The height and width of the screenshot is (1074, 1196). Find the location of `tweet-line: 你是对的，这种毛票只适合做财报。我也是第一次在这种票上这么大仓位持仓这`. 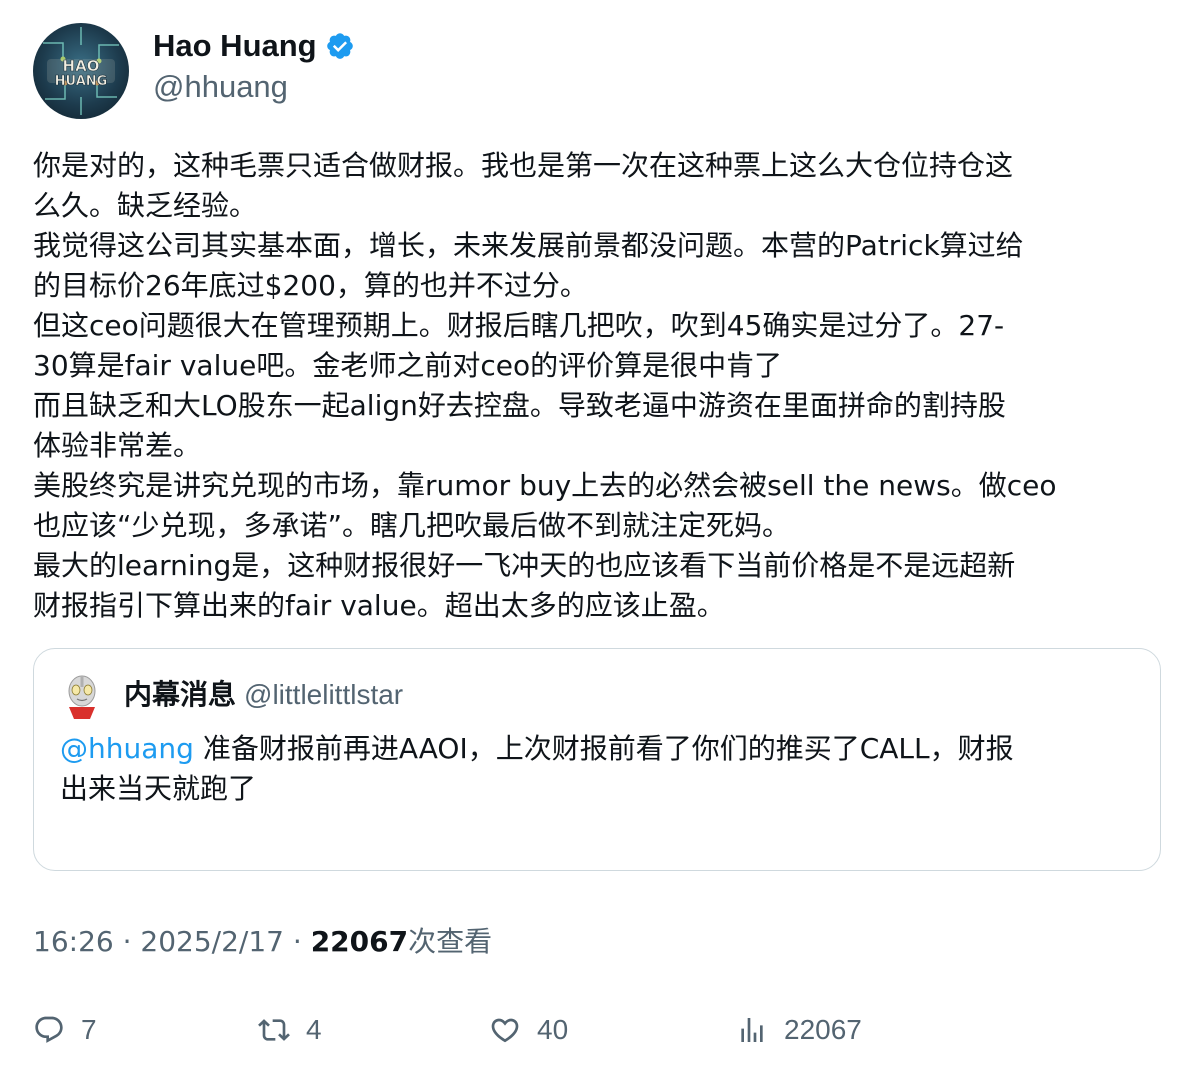

tweet-line: 你是对的，这种毛票只适合做财报。我也是第一次在这种票上这么大仓位持仓这 is located at coordinates (523, 165).